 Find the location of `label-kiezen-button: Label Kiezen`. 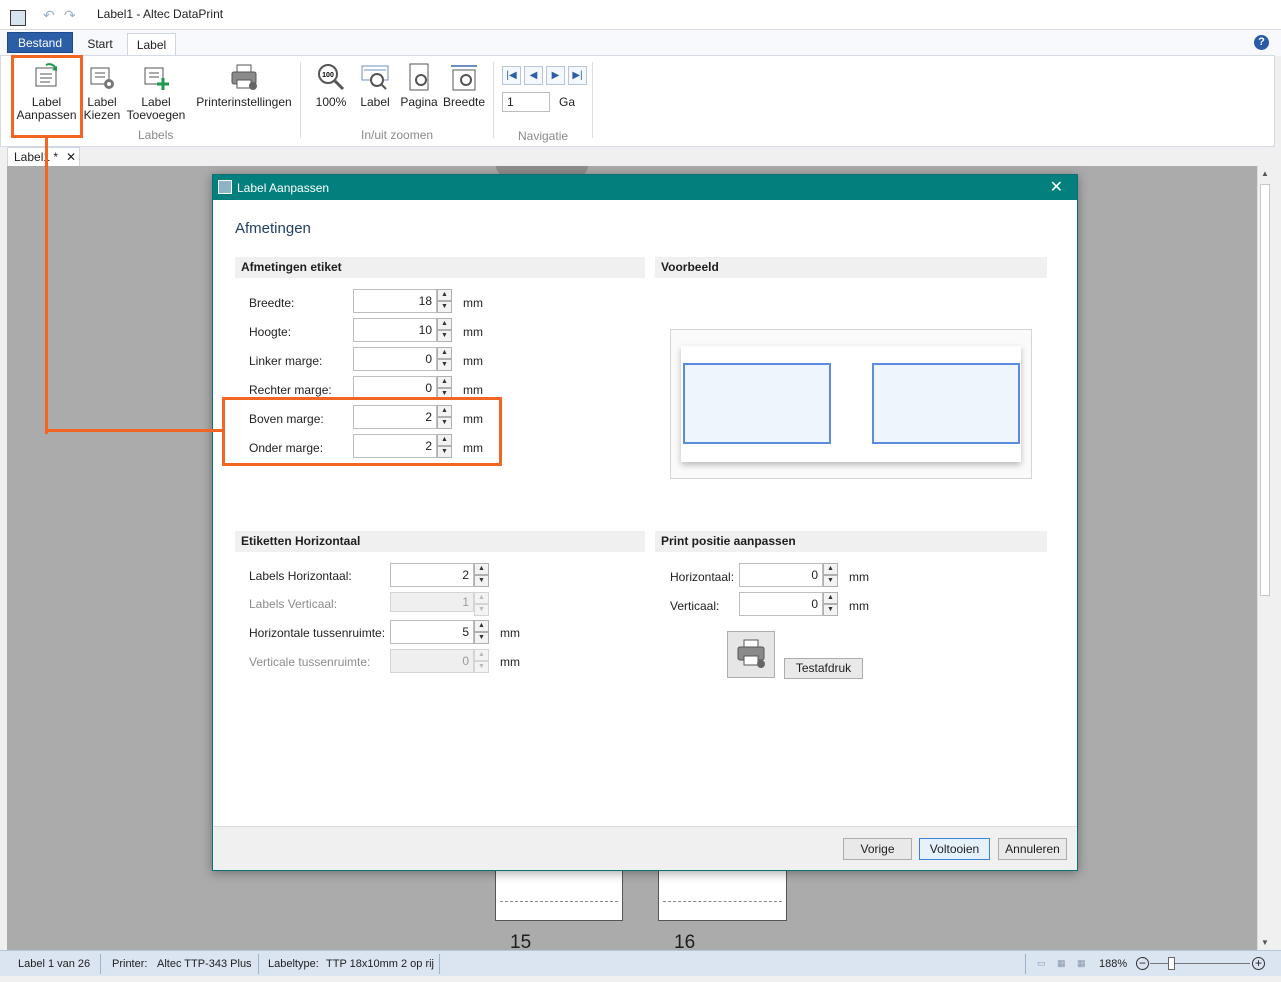

label-kiezen-button: Label Kiezen is located at coordinates (102, 92).